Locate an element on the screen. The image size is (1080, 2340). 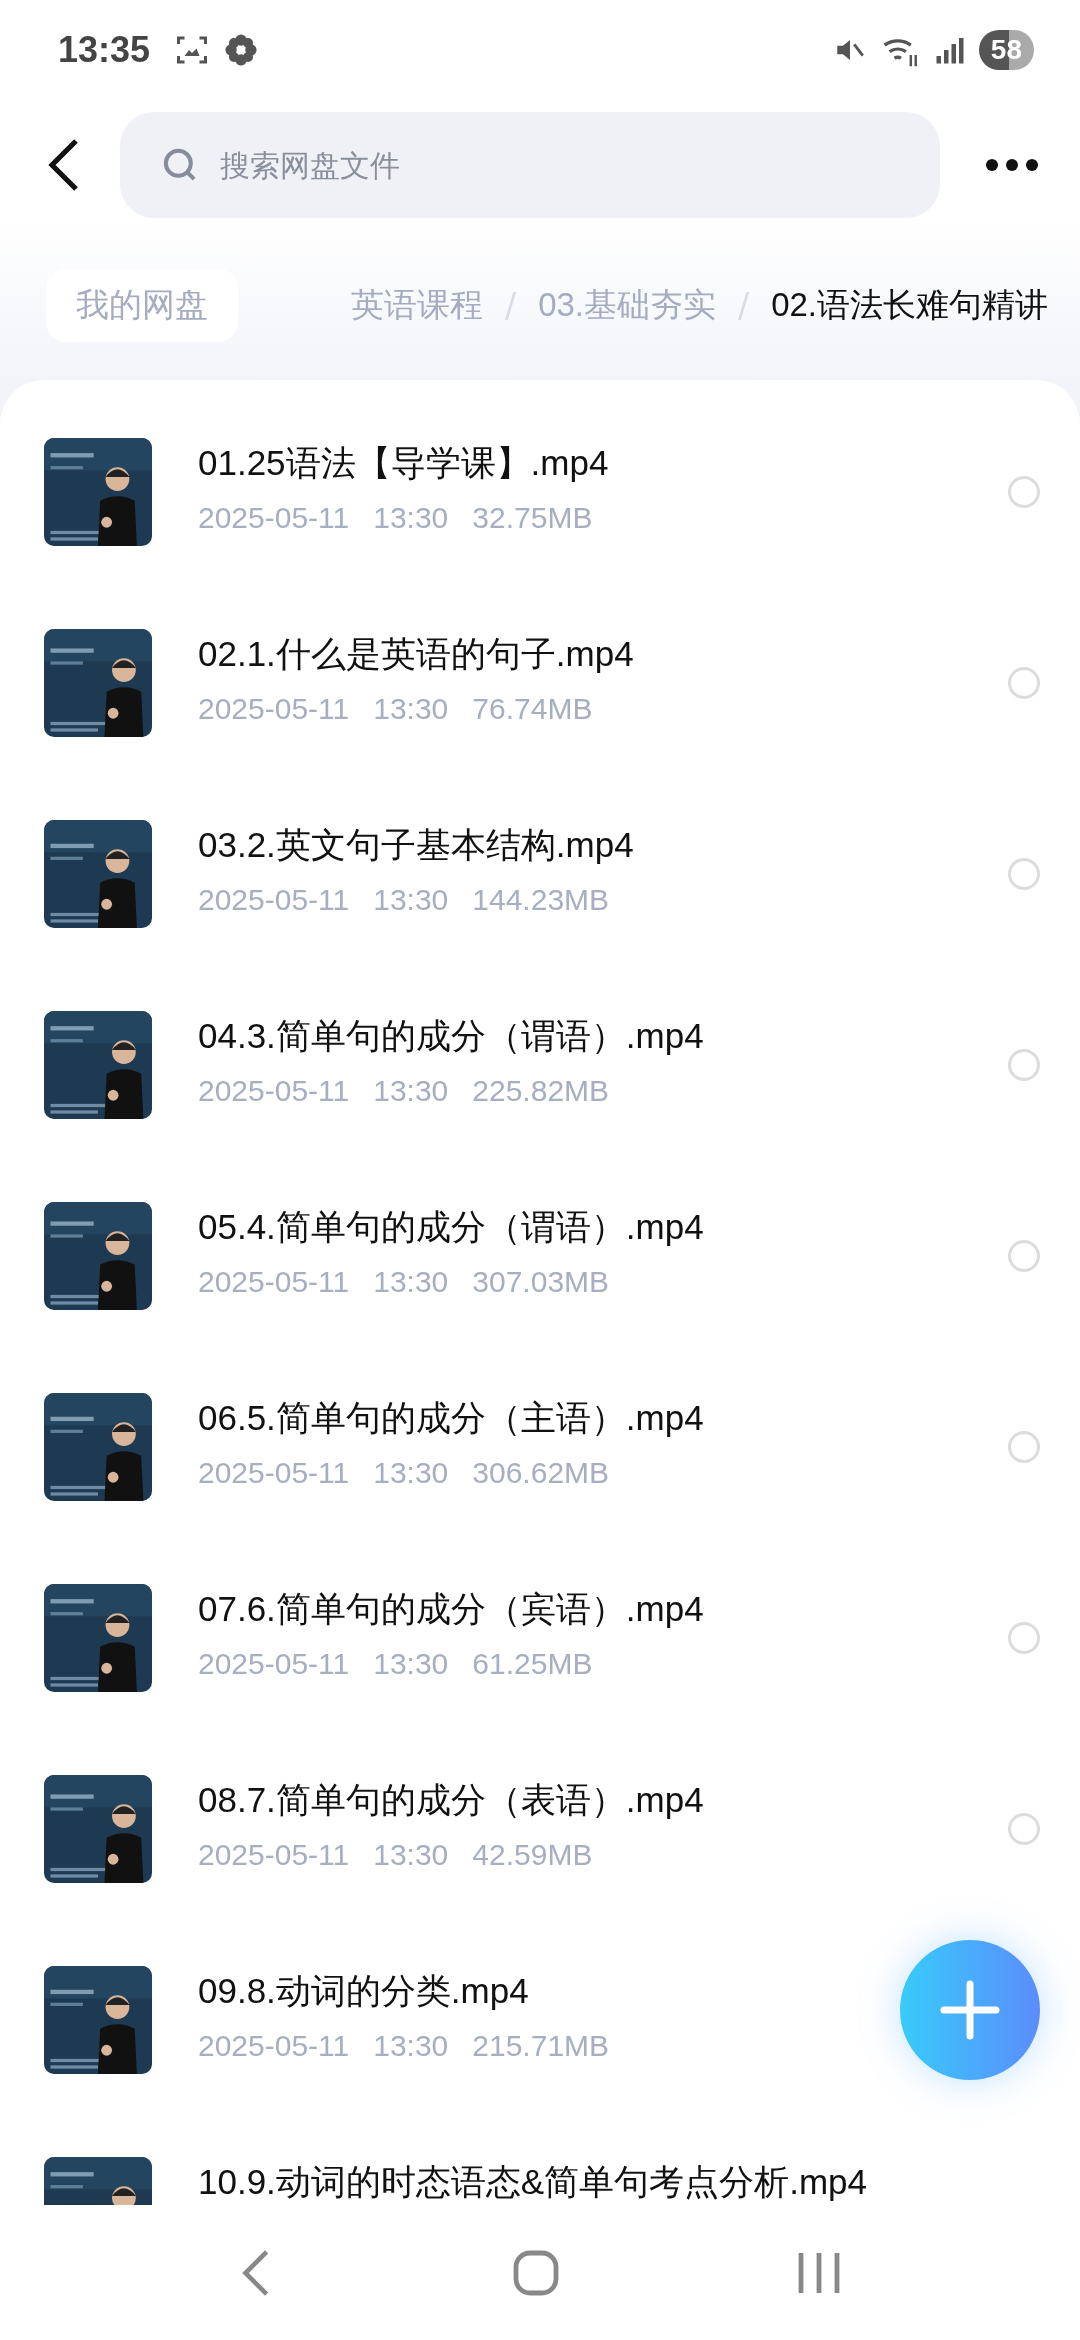
file-size: 144.23MB is located at coordinates (541, 900).